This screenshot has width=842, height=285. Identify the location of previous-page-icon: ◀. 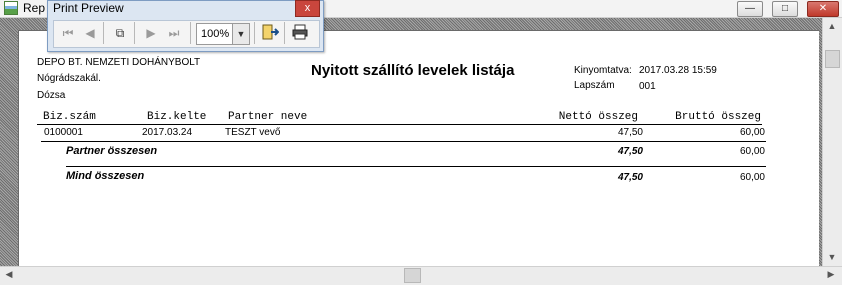
(90, 33).